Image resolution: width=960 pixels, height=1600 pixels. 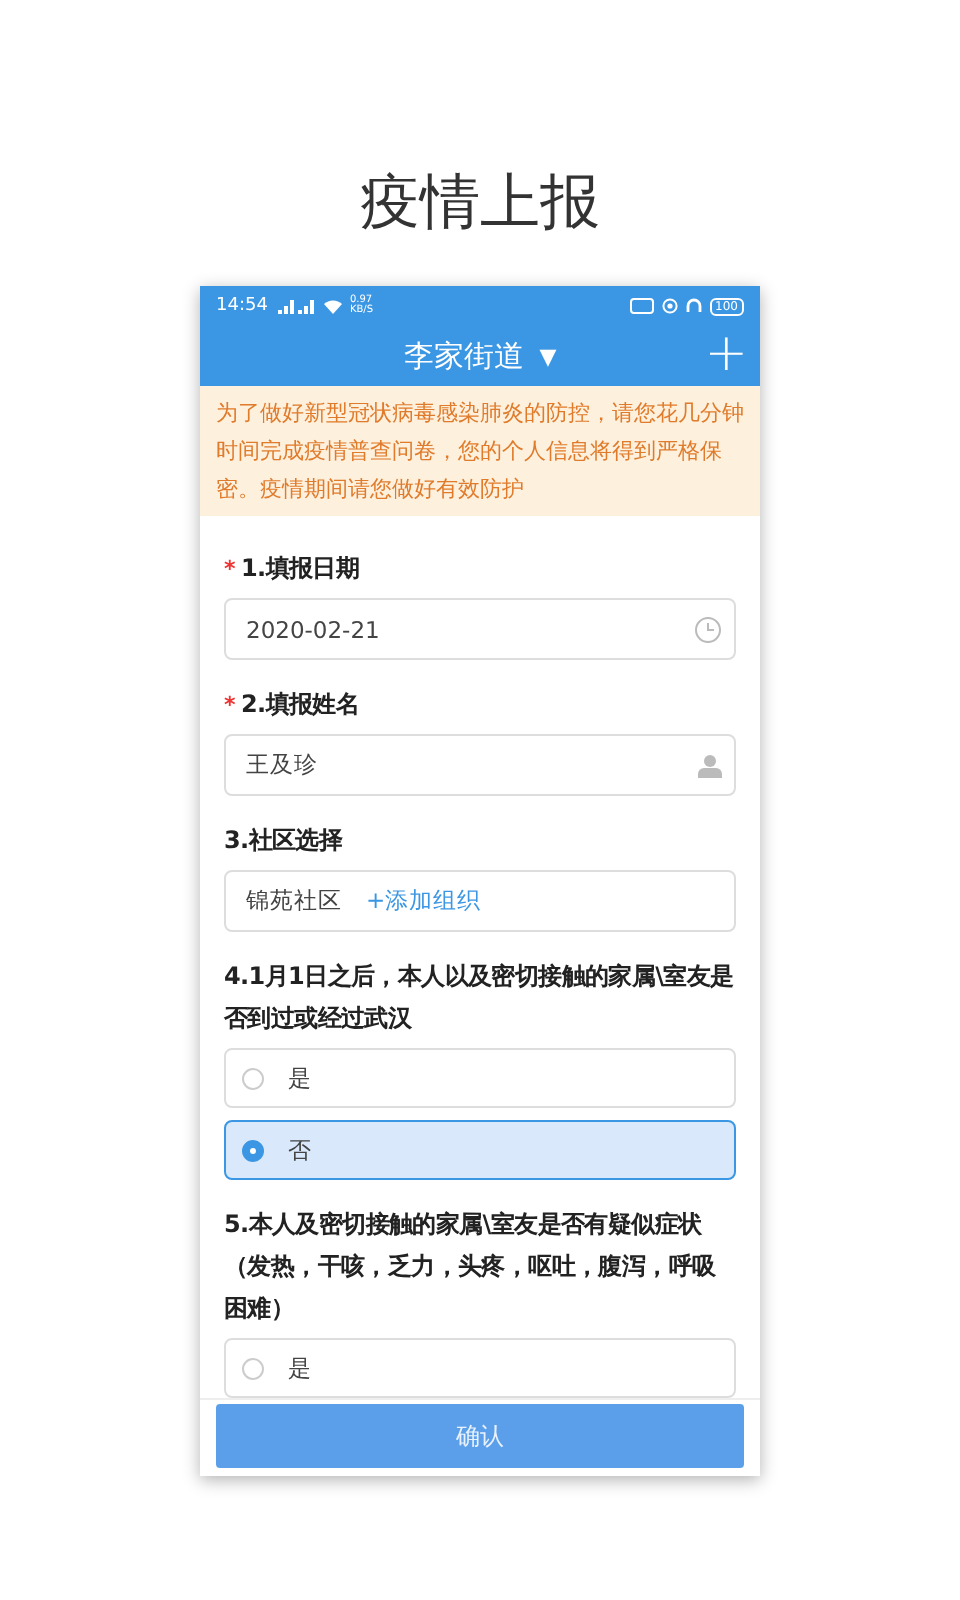 I want to click on status-time: 14:54, so click(x=242, y=306).